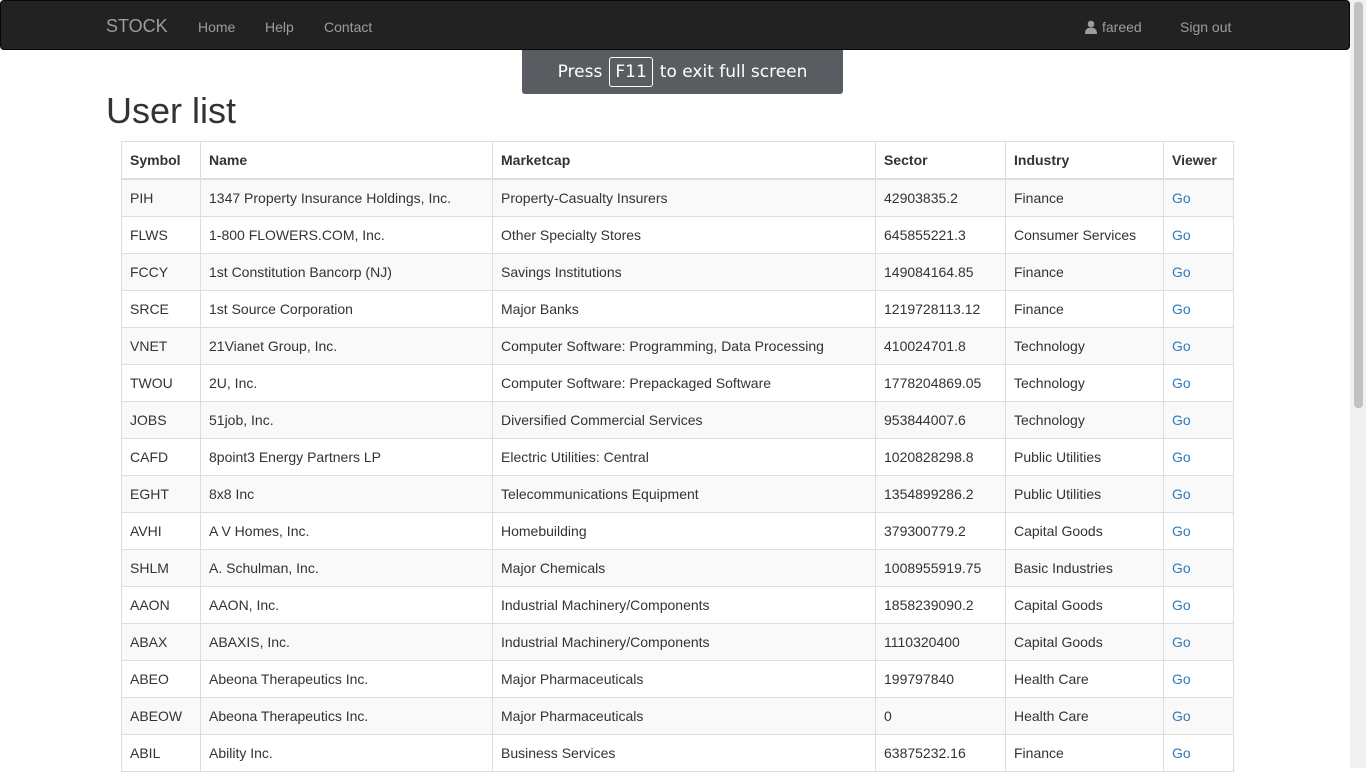 This screenshot has height=772, width=1366. I want to click on header-sector: Sector, so click(940, 160).